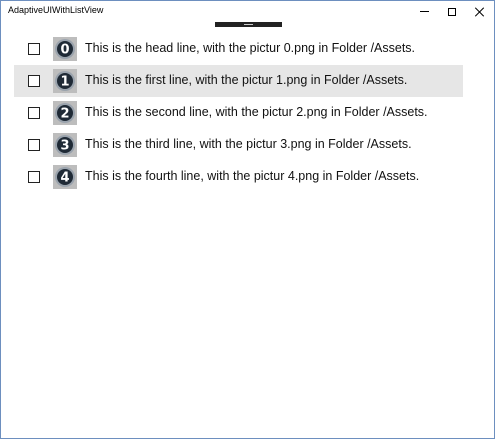 The width and height of the screenshot is (495, 439). I want to click on svg-text: 1, so click(64, 82).